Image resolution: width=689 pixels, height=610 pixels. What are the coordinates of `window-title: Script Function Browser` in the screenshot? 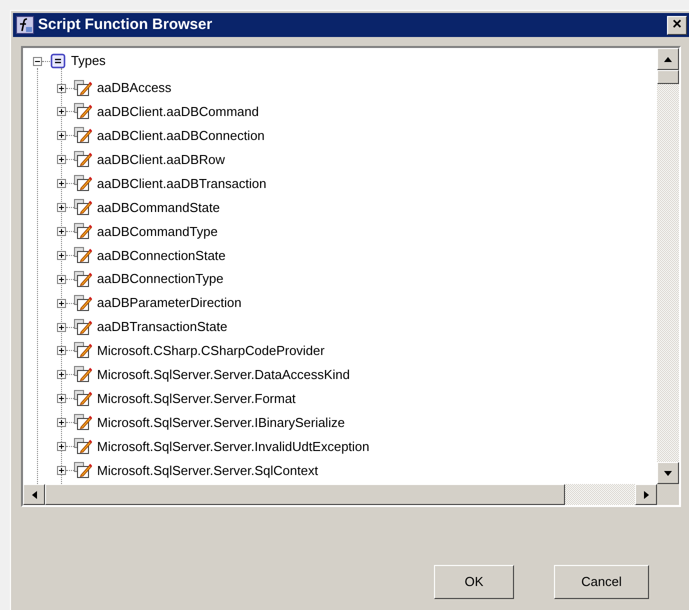 It's located at (125, 24).